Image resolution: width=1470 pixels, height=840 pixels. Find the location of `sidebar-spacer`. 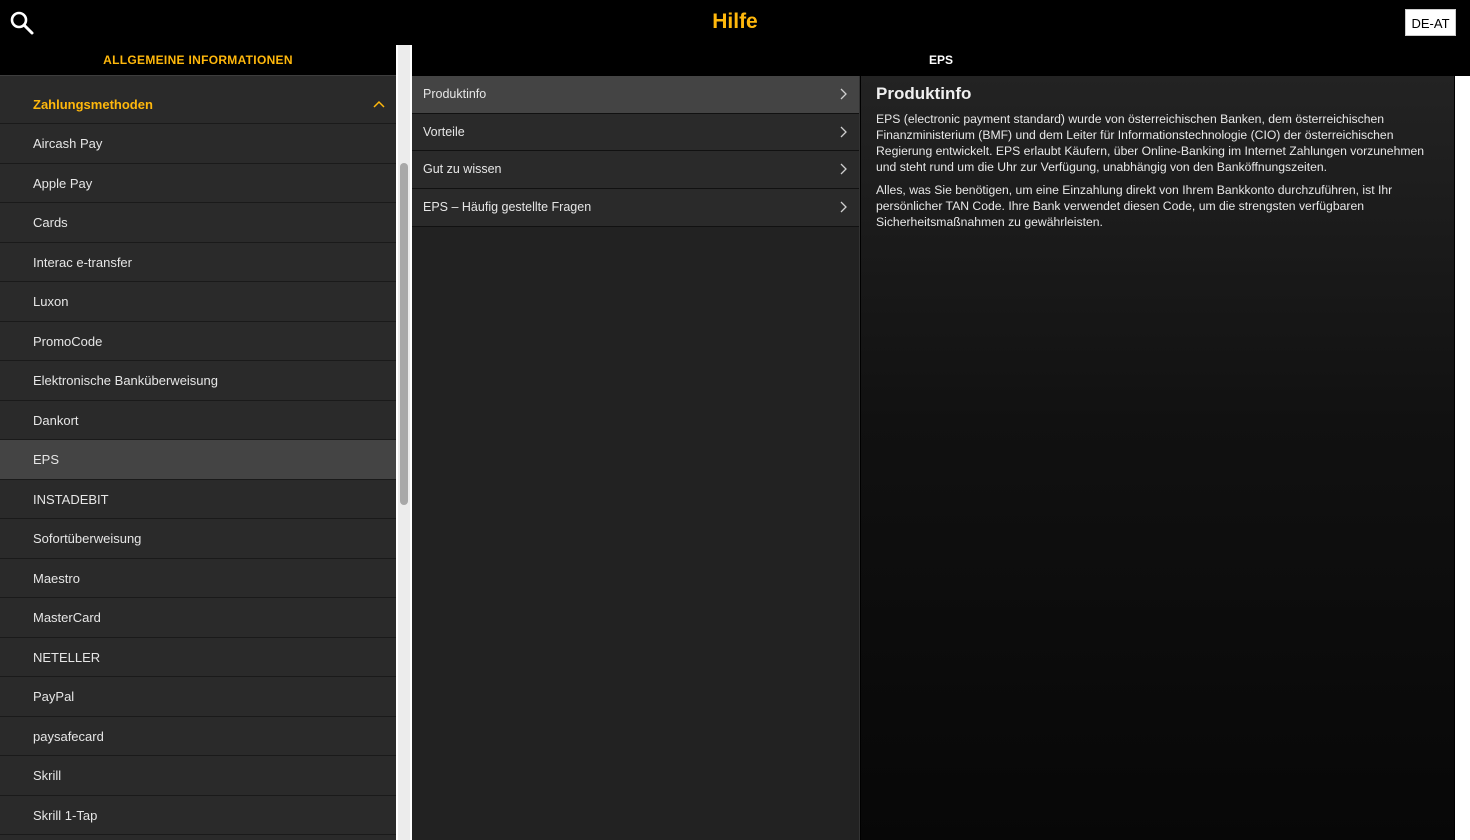

sidebar-spacer is located at coordinates (198, 80).